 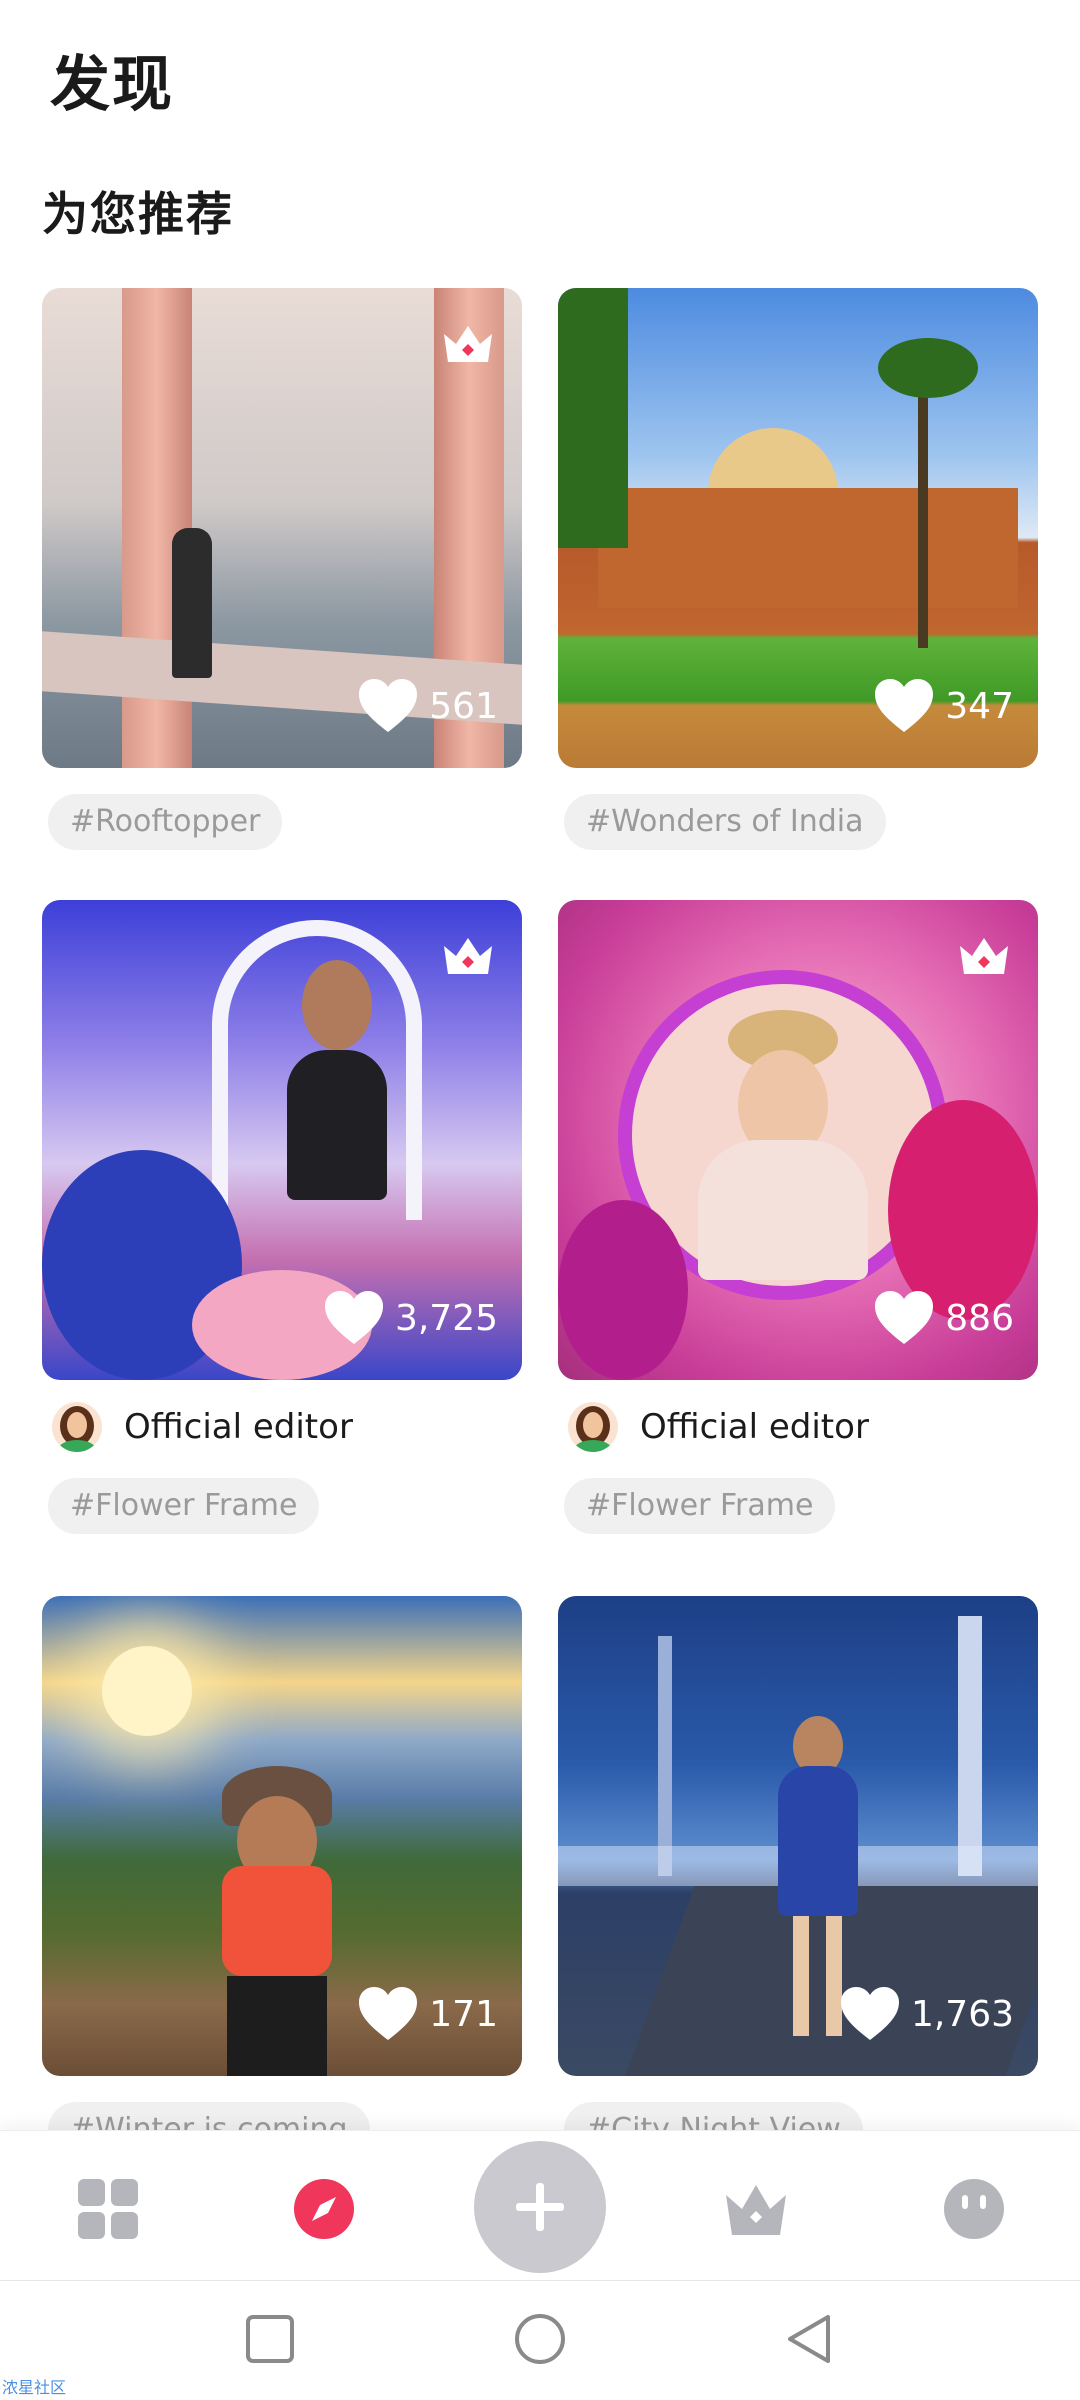 I want to click on like-count-value: 886, so click(x=979, y=1318).